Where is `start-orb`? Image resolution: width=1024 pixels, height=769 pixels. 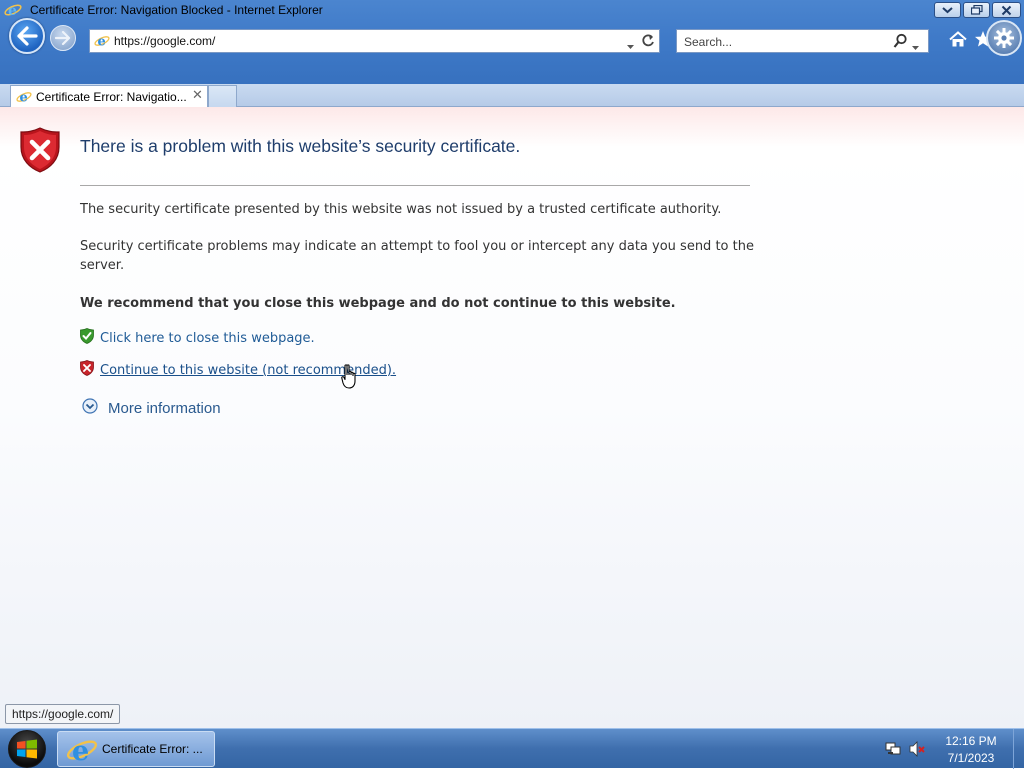 start-orb is located at coordinates (27, 749).